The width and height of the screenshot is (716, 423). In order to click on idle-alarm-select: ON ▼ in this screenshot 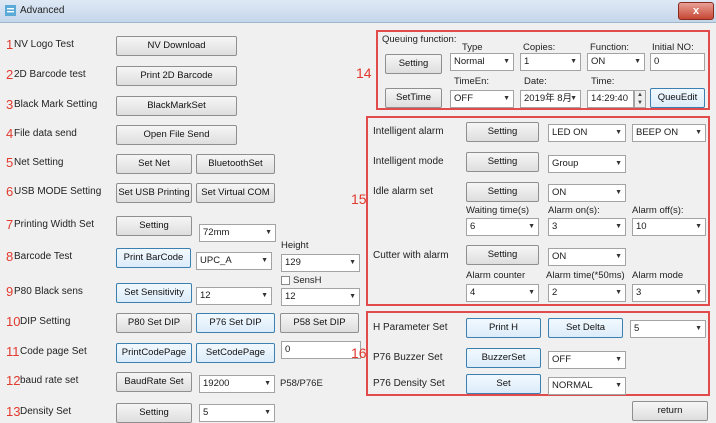, I will do `click(587, 193)`.